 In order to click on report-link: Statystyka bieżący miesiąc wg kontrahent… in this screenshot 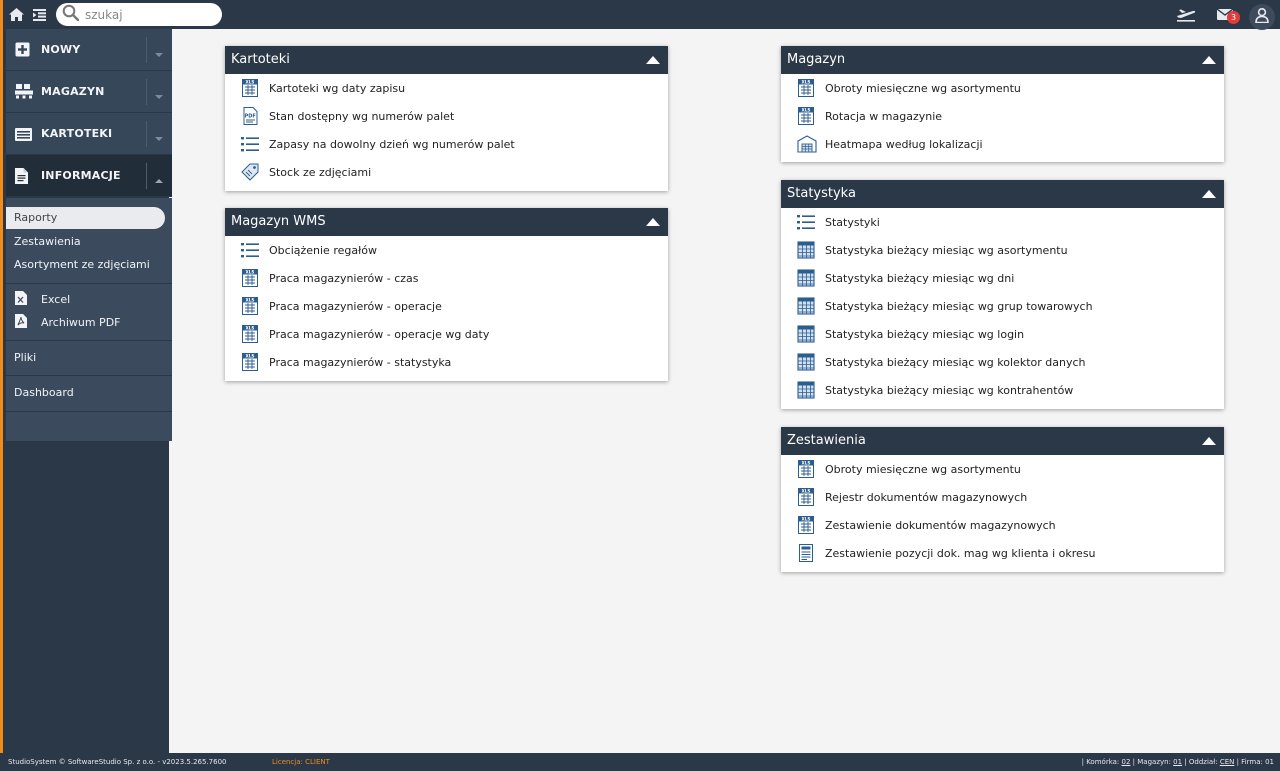, I will do `click(935, 390)`.